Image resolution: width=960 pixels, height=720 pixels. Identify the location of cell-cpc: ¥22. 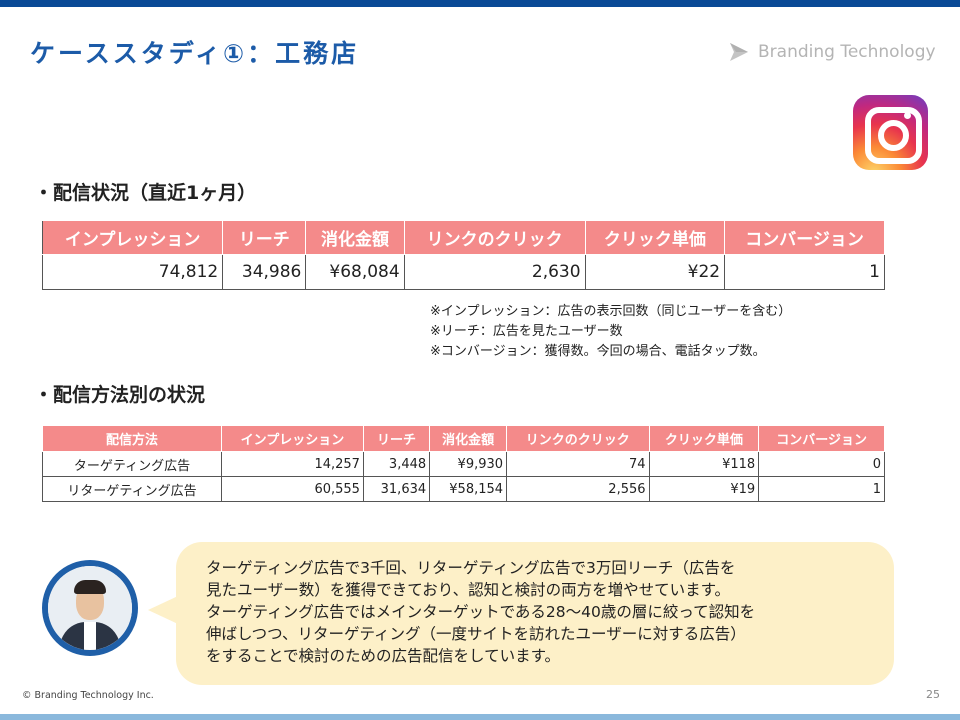
(655, 272).